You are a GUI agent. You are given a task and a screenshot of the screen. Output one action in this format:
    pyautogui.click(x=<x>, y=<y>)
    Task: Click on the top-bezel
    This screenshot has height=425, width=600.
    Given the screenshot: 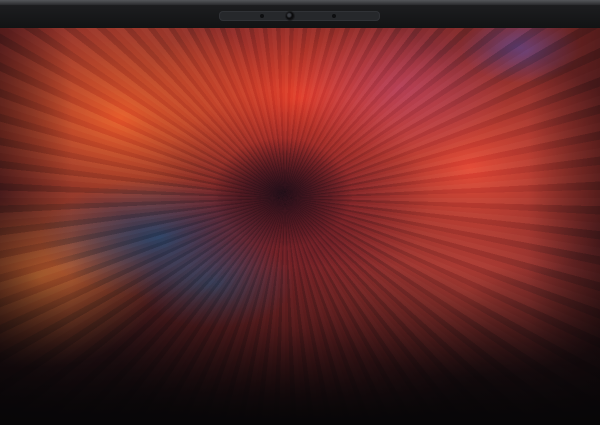 What is the action you would take?
    pyautogui.click(x=300, y=14)
    